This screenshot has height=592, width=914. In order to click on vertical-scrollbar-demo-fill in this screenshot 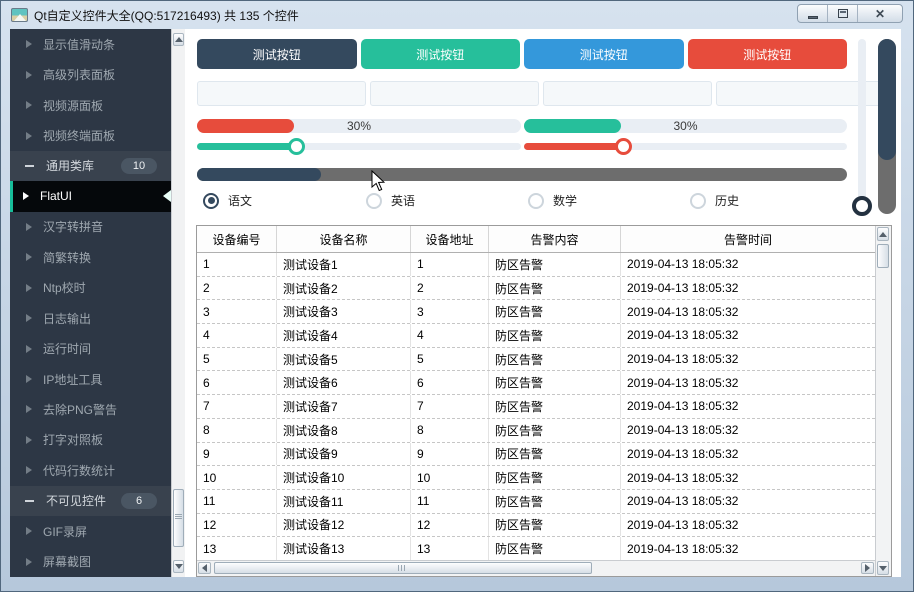, I will do `click(887, 99)`.